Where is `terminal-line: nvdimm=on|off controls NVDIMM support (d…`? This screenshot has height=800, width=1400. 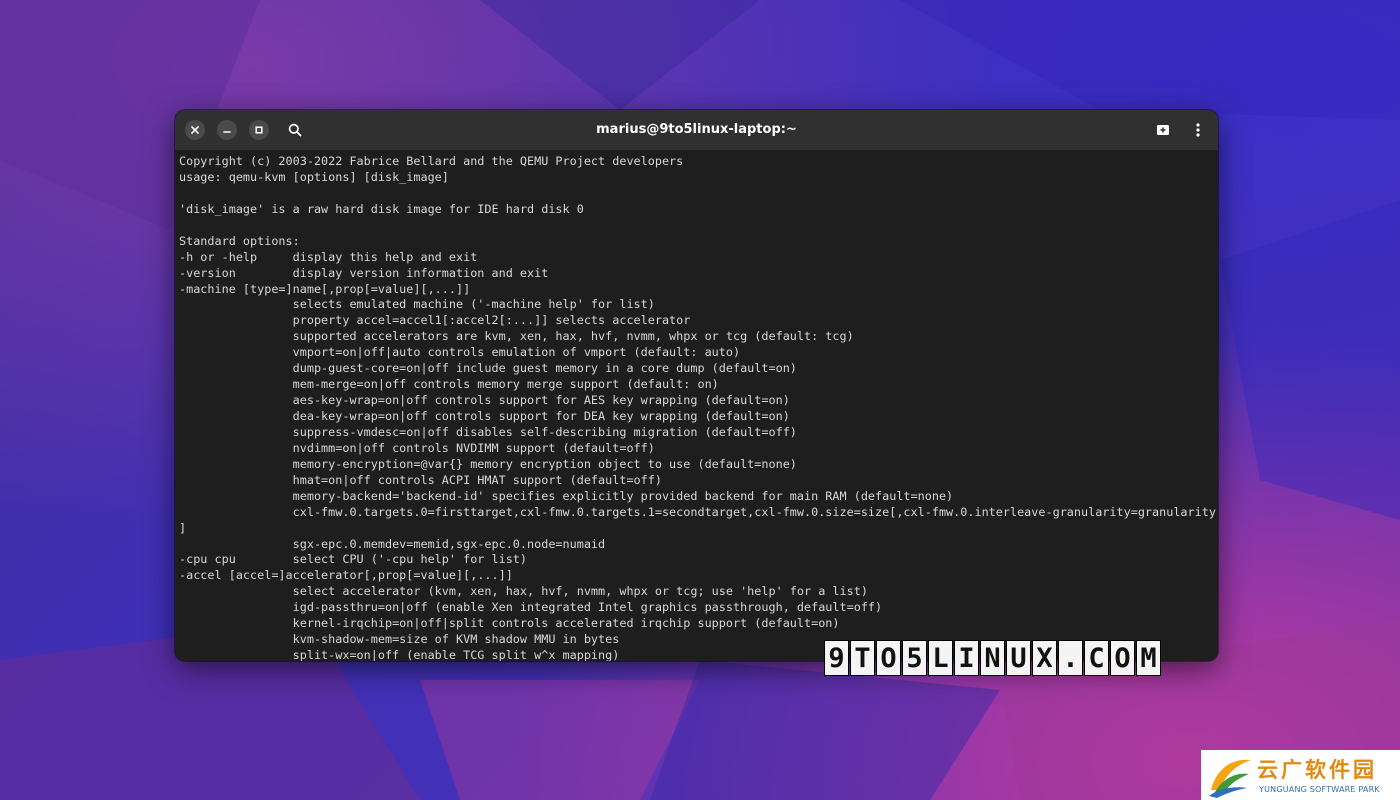
terminal-line: nvdimm=on|off controls NVDIMM support (d… is located at coordinates (417, 447).